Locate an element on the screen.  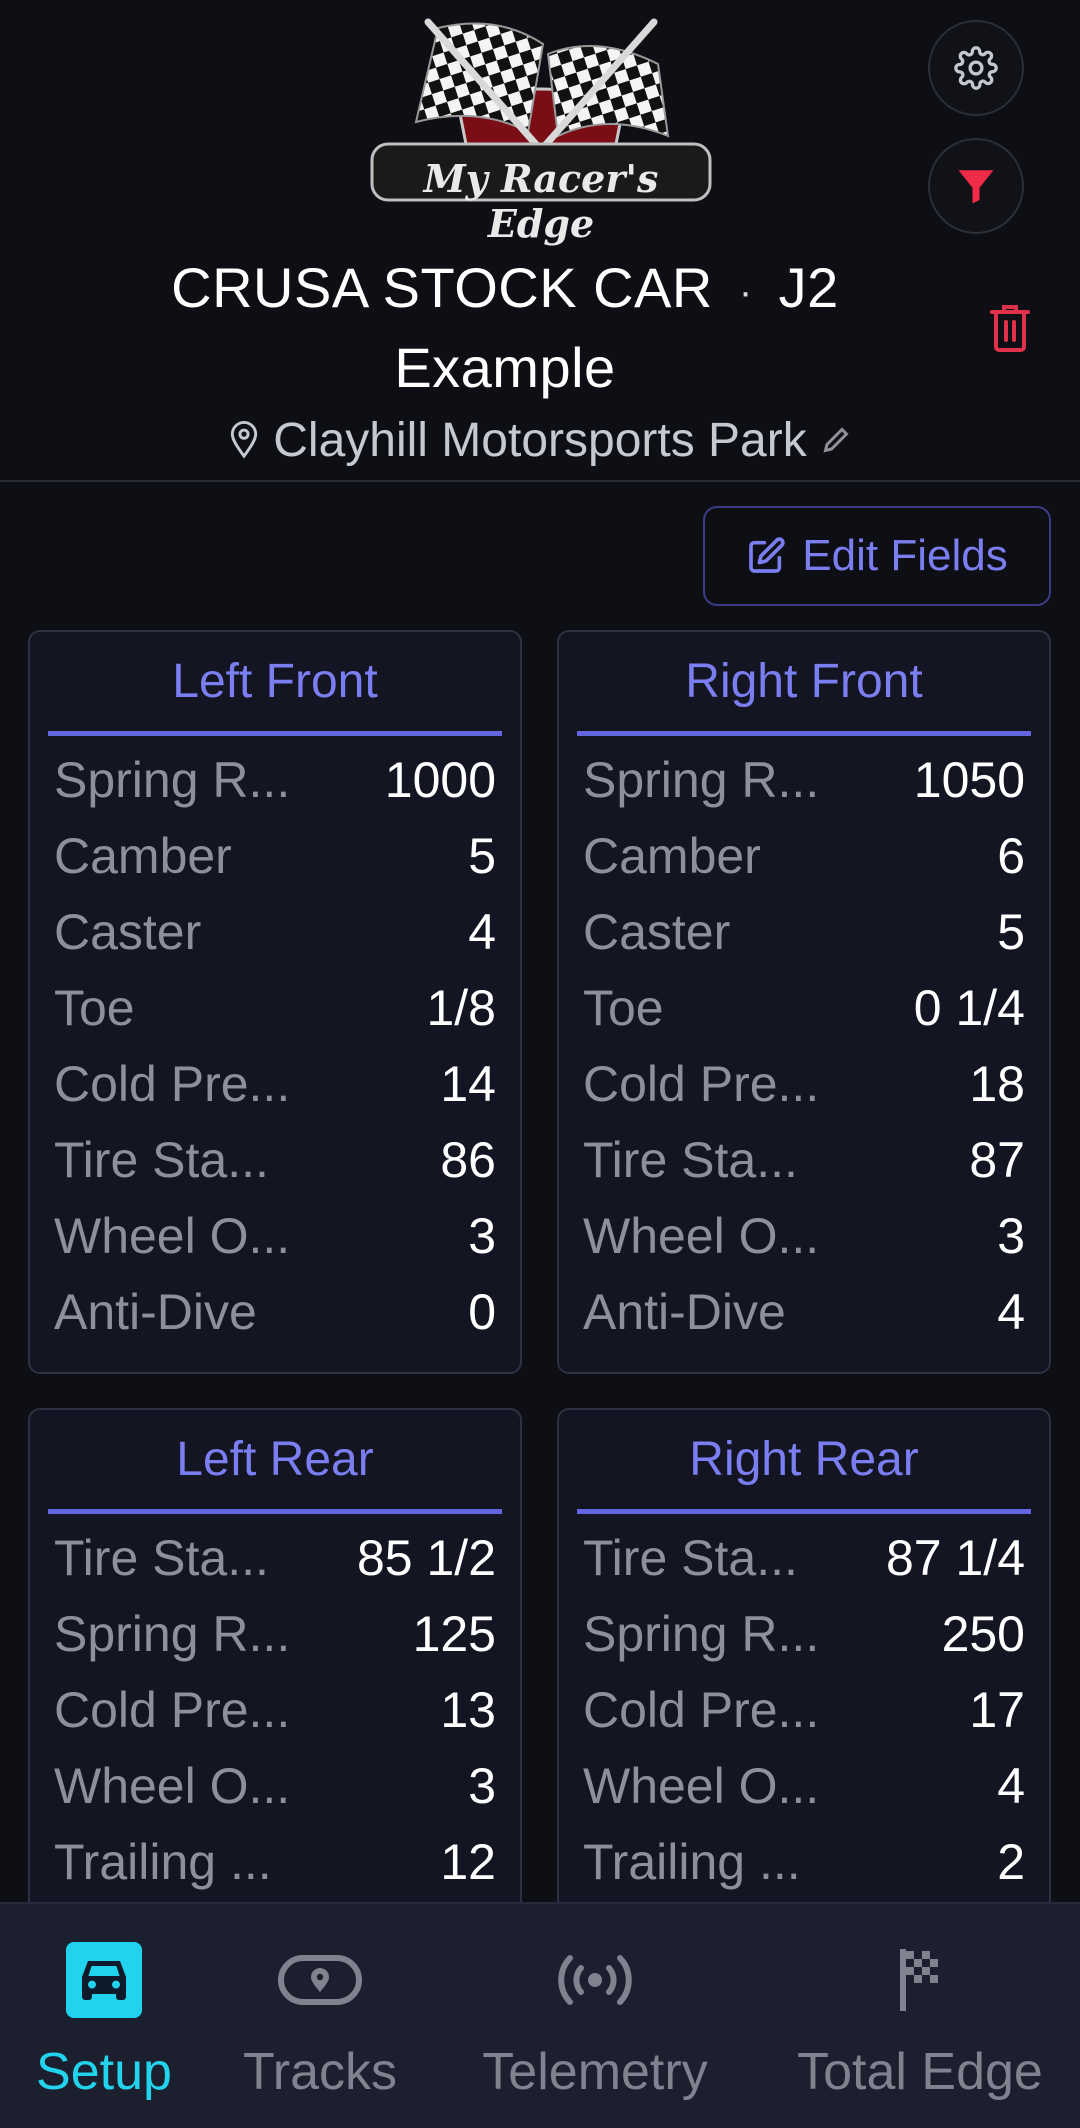
setup-field-row: Caster 5 is located at coordinates (804, 932).